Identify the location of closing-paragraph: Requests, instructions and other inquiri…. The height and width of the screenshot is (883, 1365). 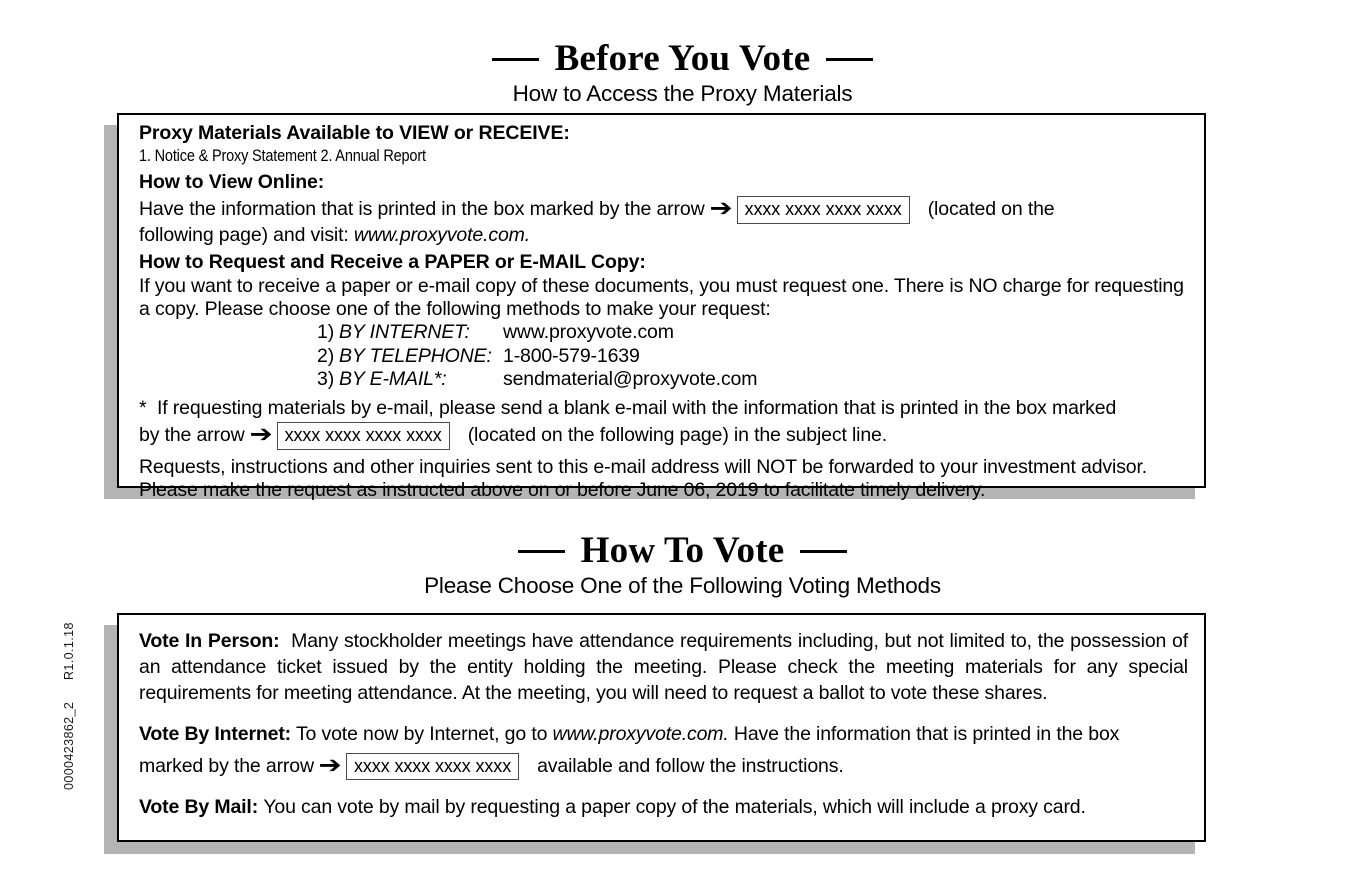
(643, 478).